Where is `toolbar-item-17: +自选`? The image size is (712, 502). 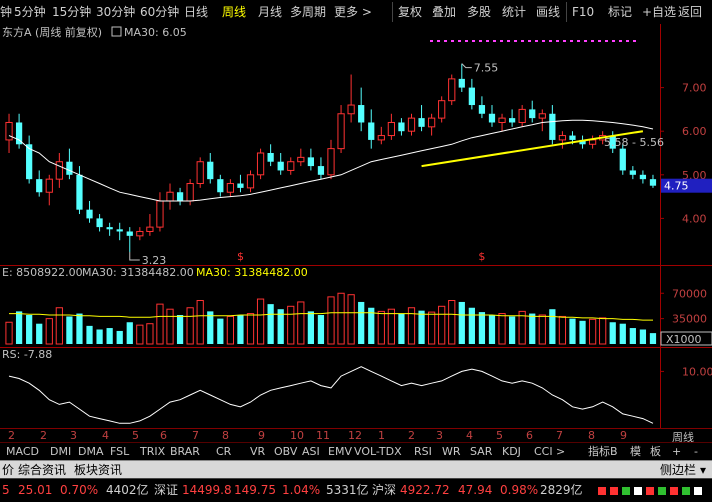
toolbar-item-17: +自选 is located at coordinates (659, 12).